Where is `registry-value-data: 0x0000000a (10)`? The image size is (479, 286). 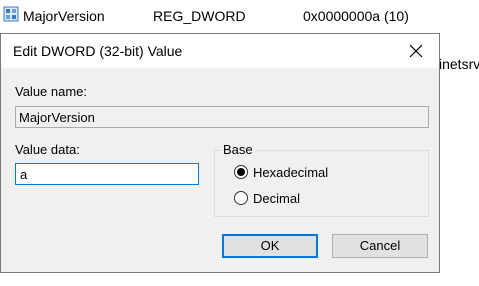
registry-value-data: 0x0000000a (10) is located at coordinates (356, 16).